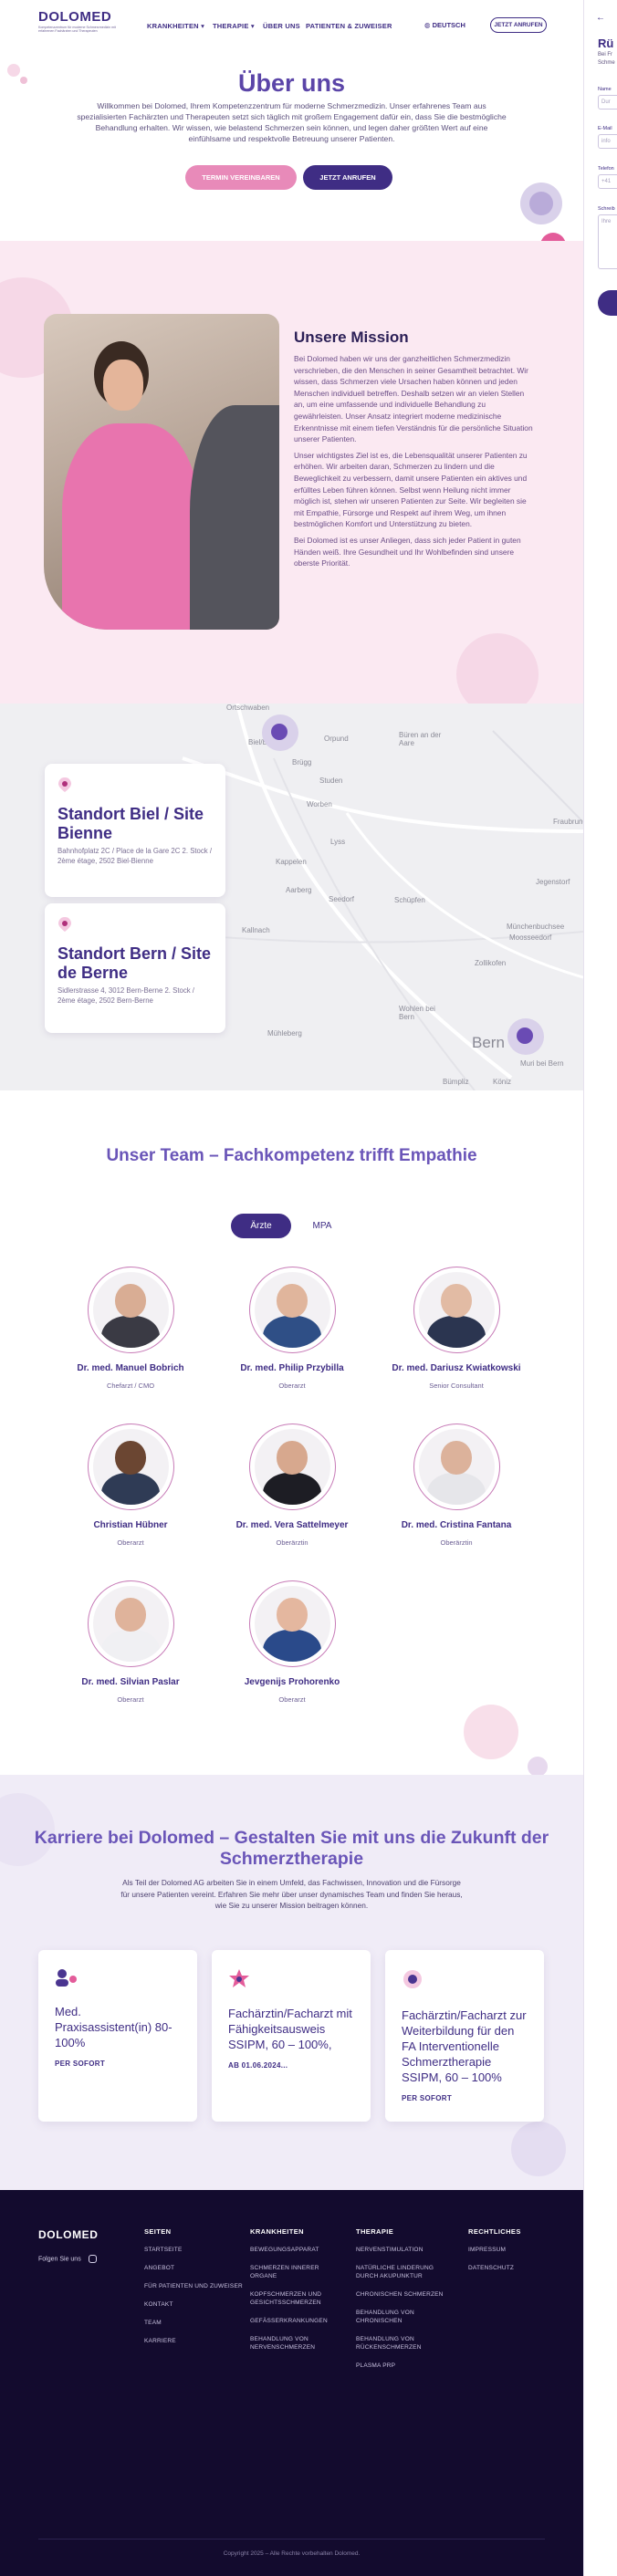  What do you see at coordinates (605, 128) in the screenshot?
I see `email-label: E-Mail` at bounding box center [605, 128].